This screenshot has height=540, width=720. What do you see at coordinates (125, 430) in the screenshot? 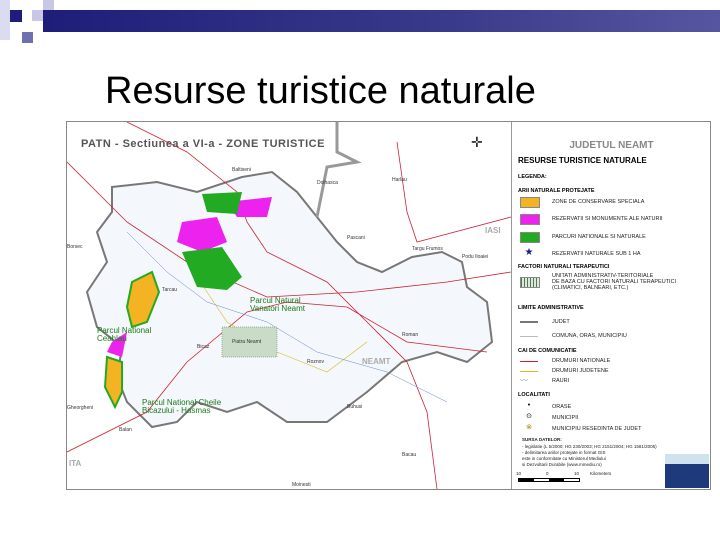
I see `place-label: Balan` at bounding box center [125, 430].